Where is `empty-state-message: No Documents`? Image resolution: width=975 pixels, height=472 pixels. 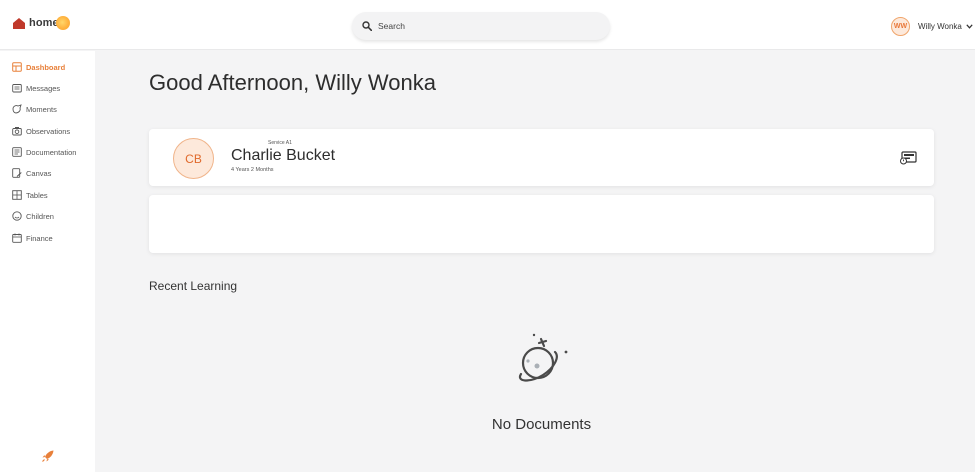
empty-state-message: No Documents is located at coordinates (541, 424).